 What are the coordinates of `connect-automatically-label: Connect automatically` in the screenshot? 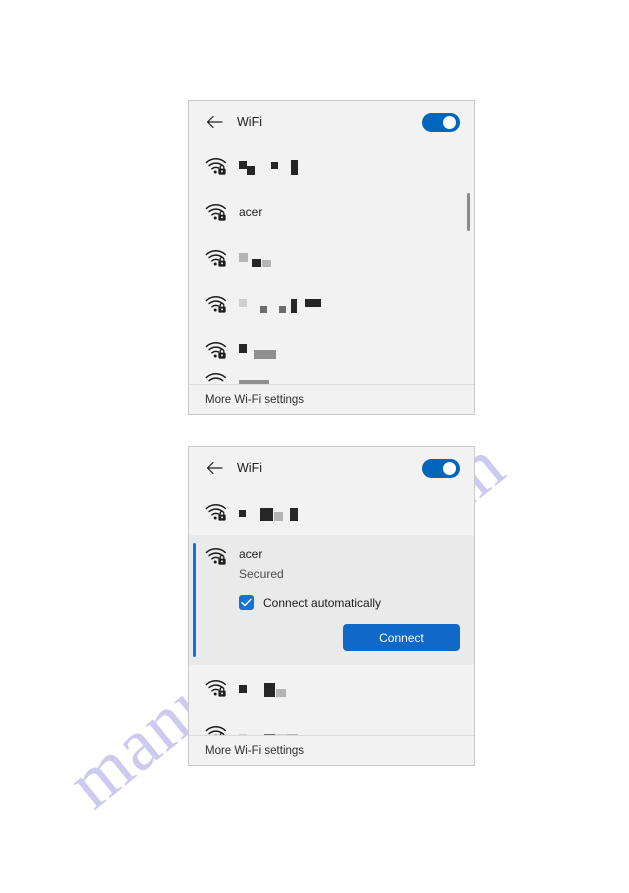 It's located at (322, 602).